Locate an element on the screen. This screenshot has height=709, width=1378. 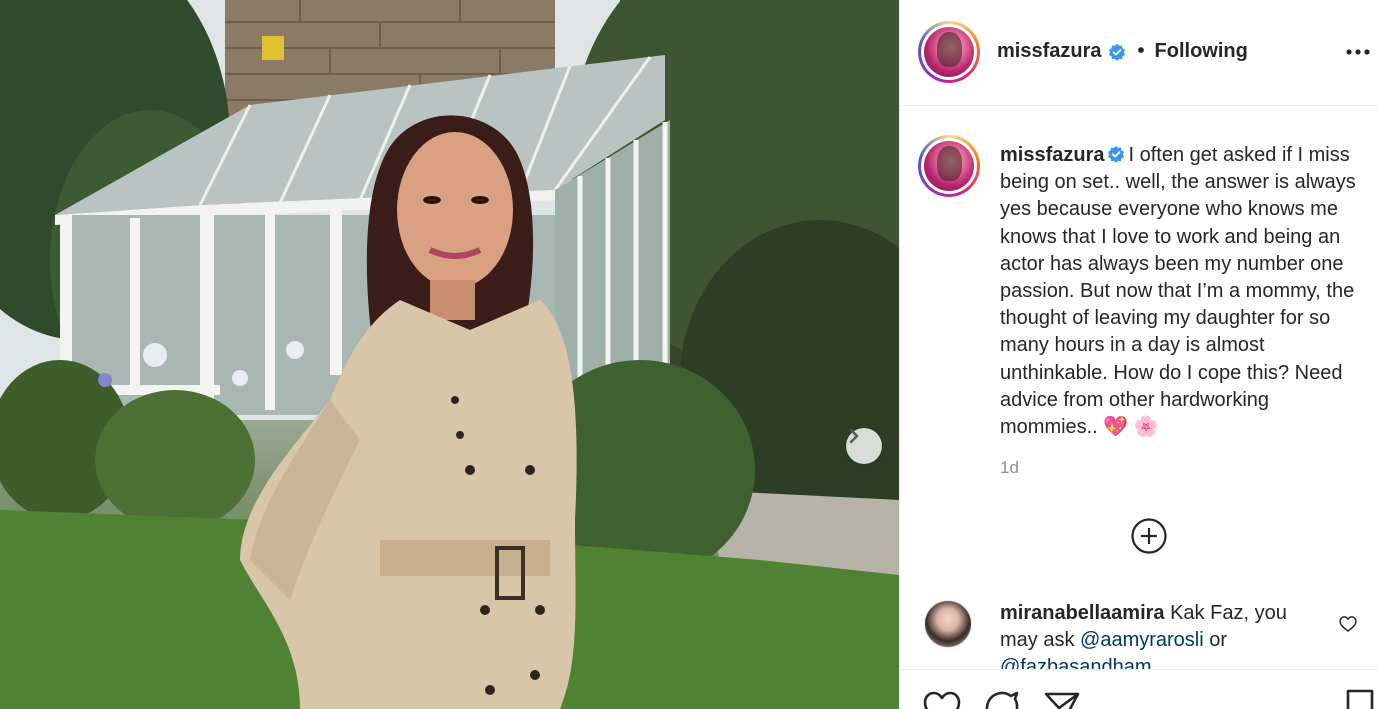
plus-circle-icon is located at coordinates (1149, 536).